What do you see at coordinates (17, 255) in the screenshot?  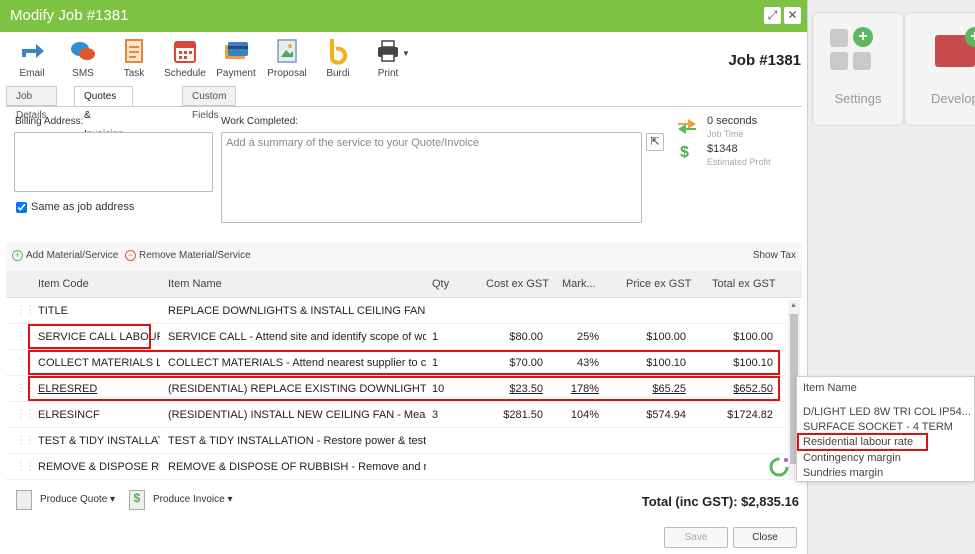 I see `add-icon: +` at bounding box center [17, 255].